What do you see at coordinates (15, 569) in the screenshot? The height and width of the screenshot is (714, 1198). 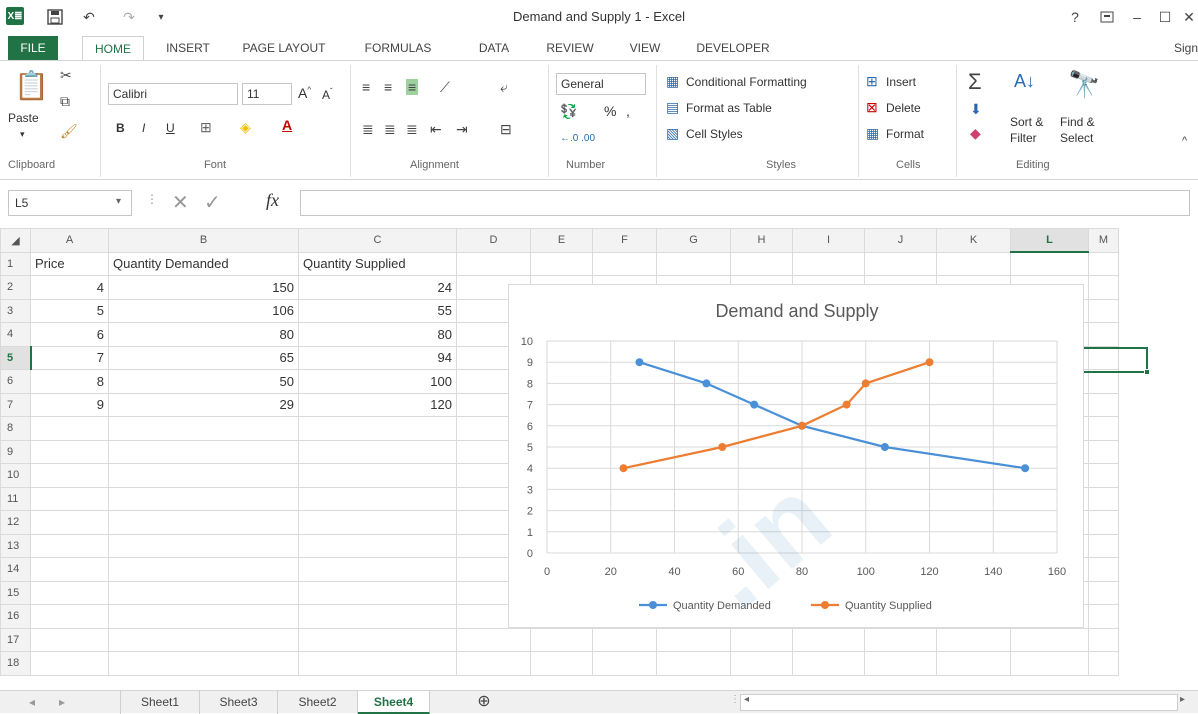 I see `row-header-14: 14` at bounding box center [15, 569].